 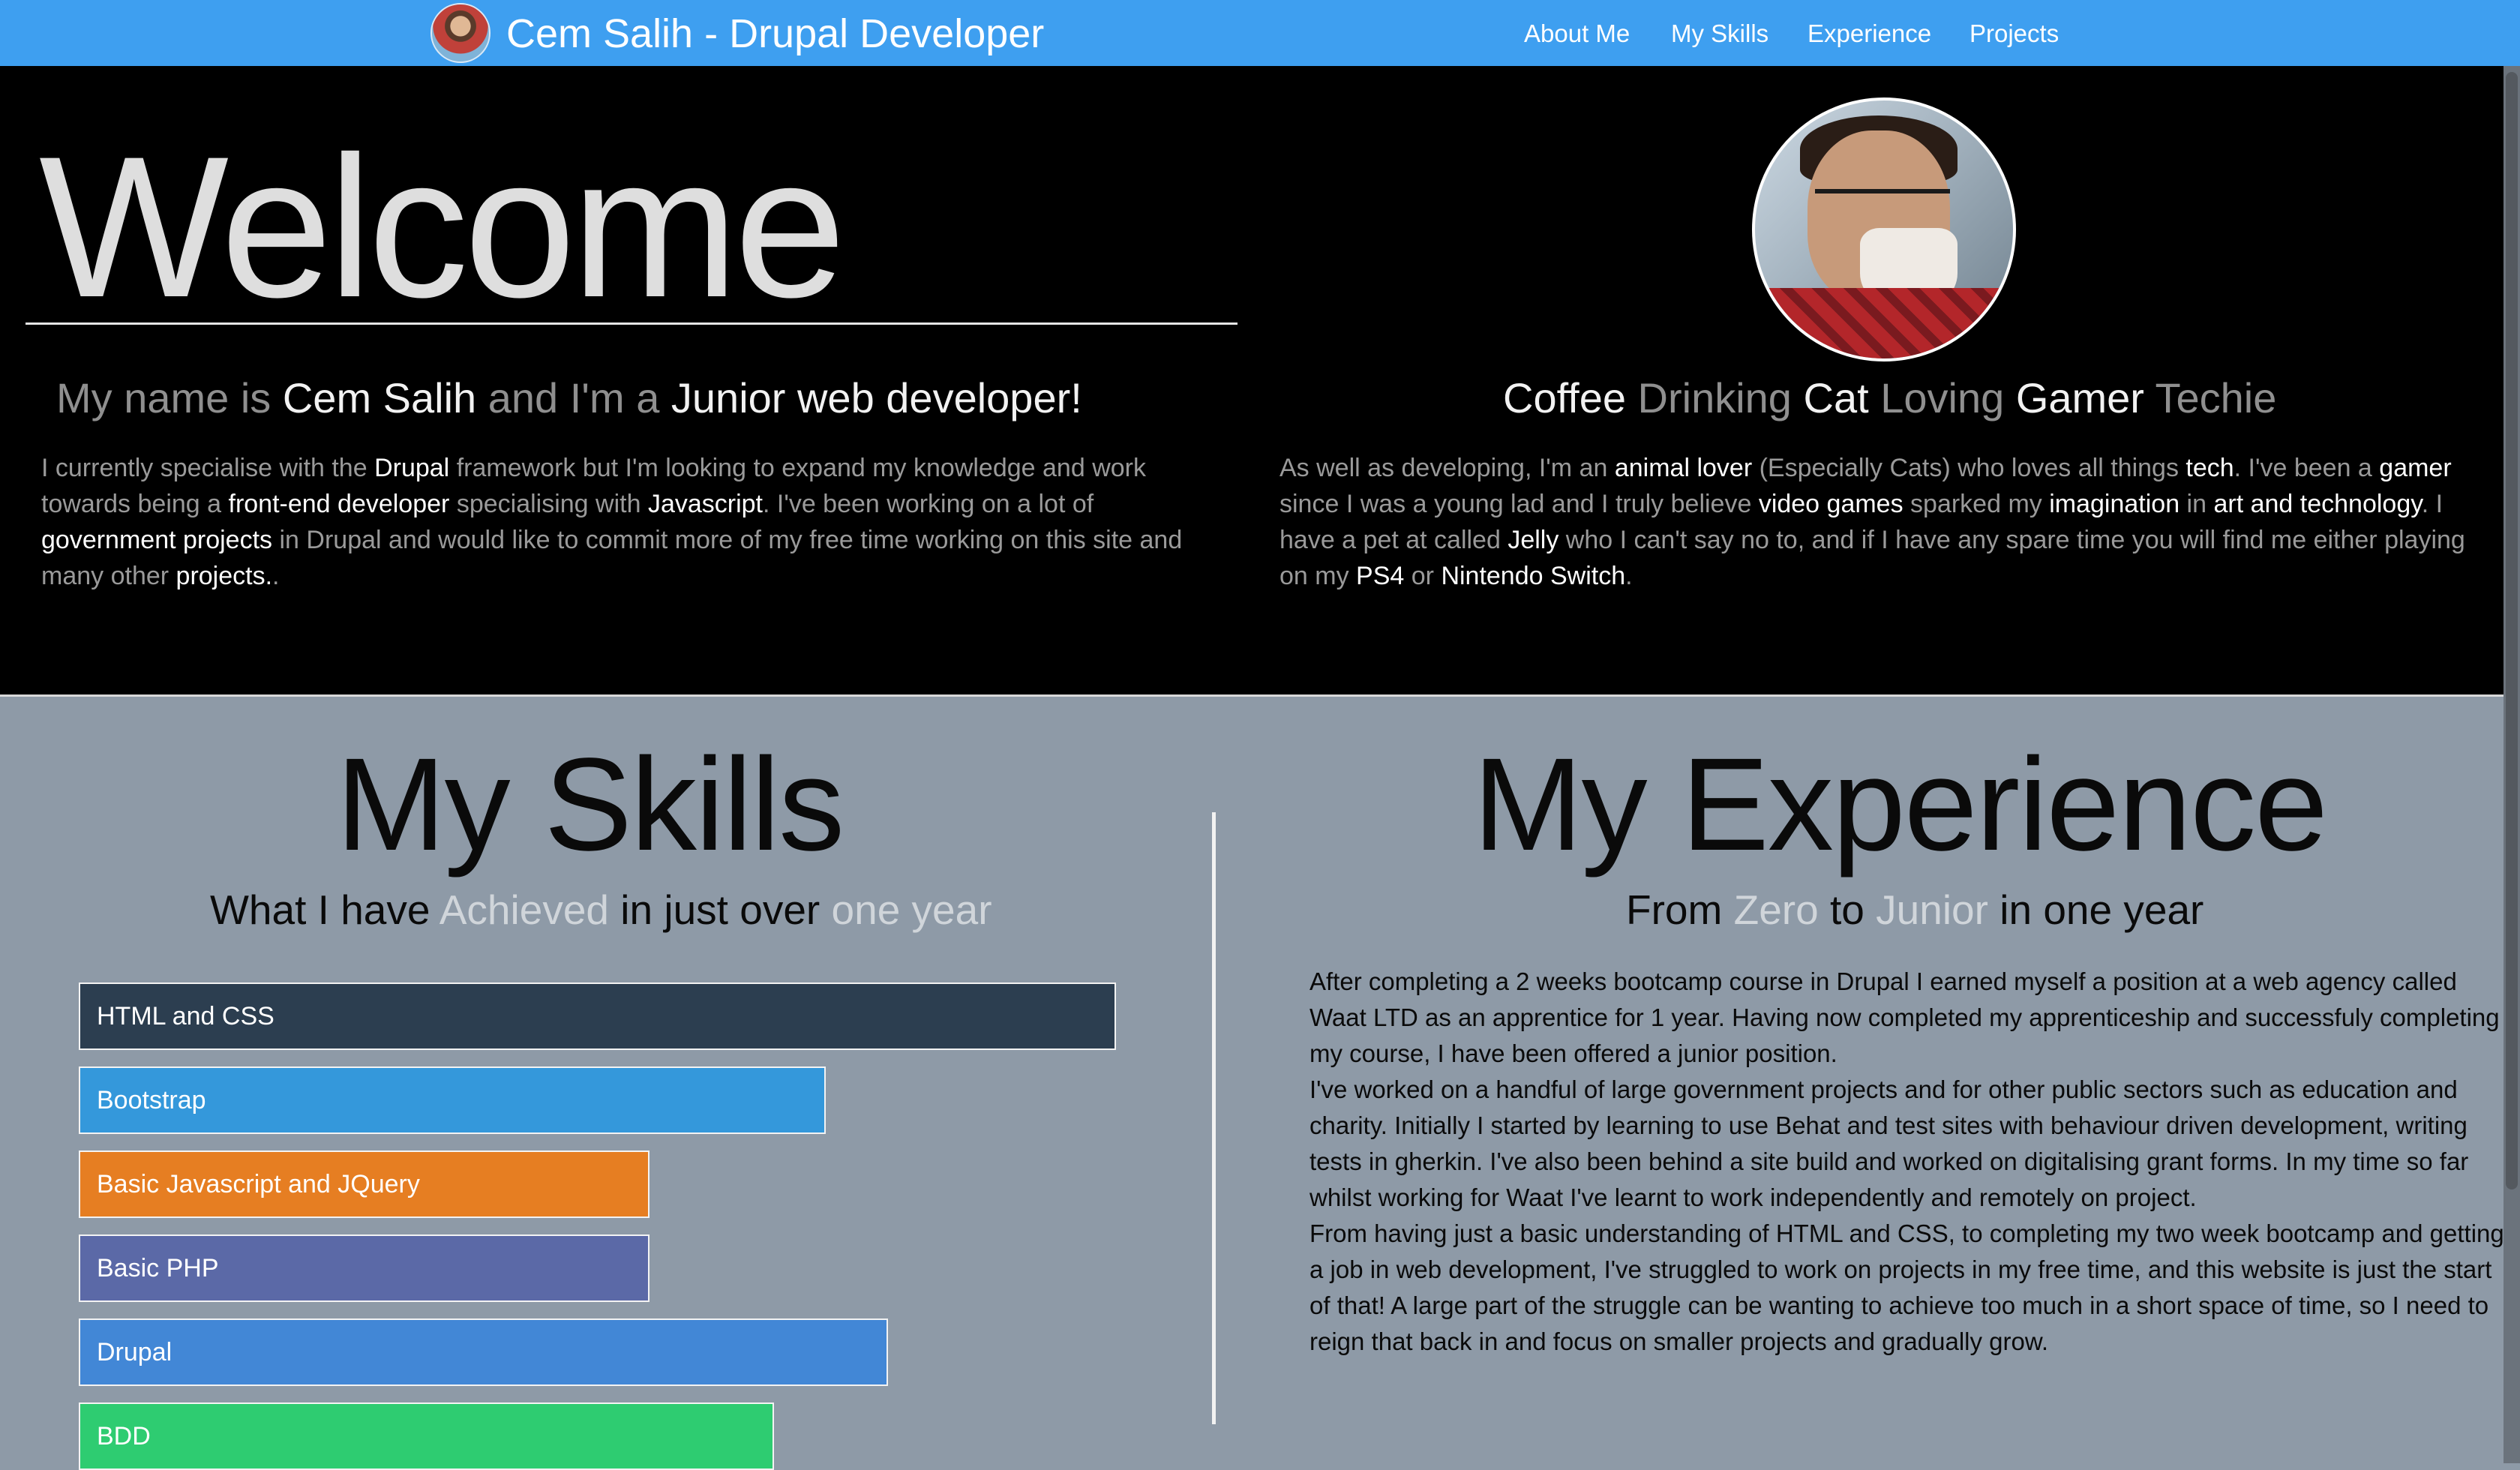 What do you see at coordinates (379, 398) in the screenshot?
I see `intro-name: Cem Salih` at bounding box center [379, 398].